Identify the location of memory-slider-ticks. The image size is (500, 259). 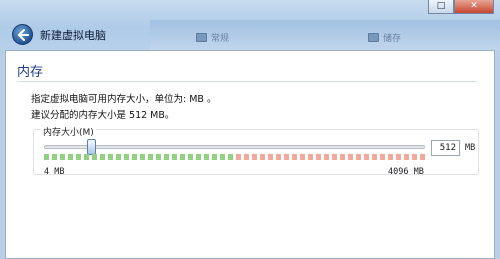
(234, 157).